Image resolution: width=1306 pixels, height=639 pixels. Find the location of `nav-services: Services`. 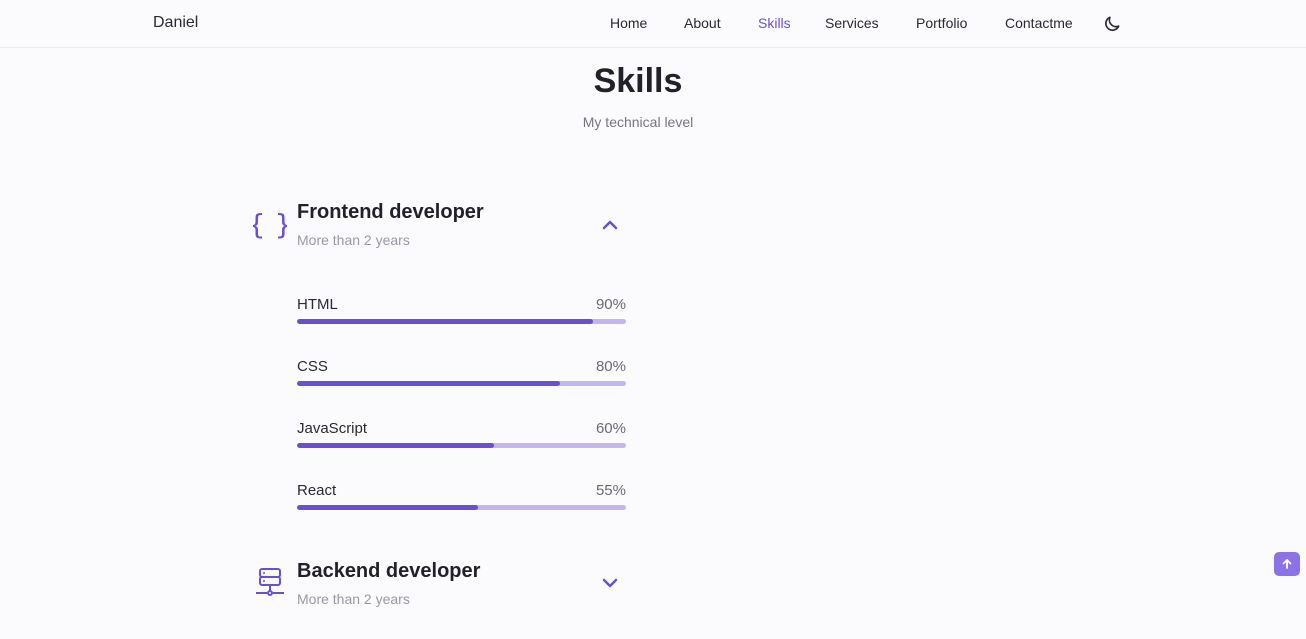

nav-services: Services is located at coordinates (852, 23).